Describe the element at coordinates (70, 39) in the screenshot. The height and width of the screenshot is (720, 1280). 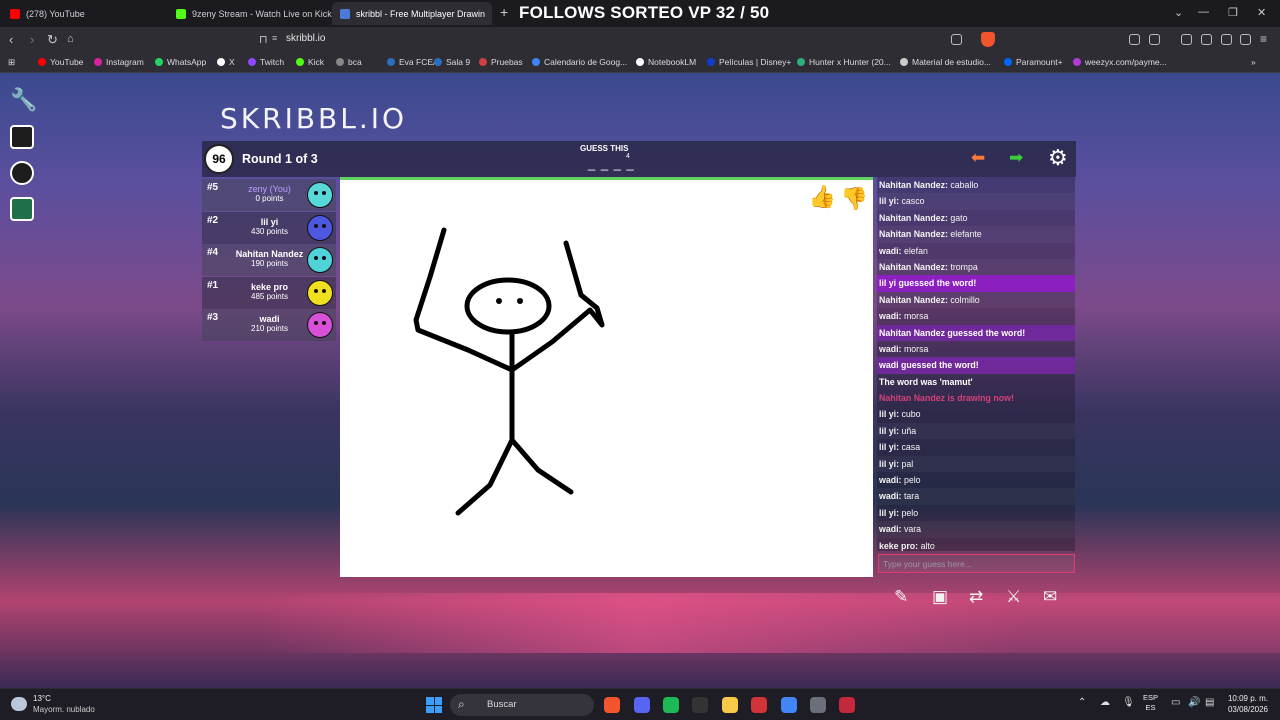
I see `home-button: ⌂` at that location.